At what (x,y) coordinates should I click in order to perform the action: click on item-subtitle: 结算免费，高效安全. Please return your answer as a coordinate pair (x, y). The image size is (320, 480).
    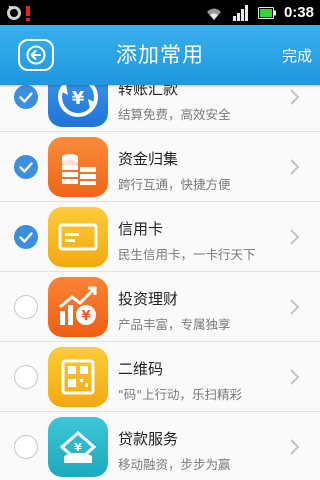
    Looking at the image, I should click on (174, 114).